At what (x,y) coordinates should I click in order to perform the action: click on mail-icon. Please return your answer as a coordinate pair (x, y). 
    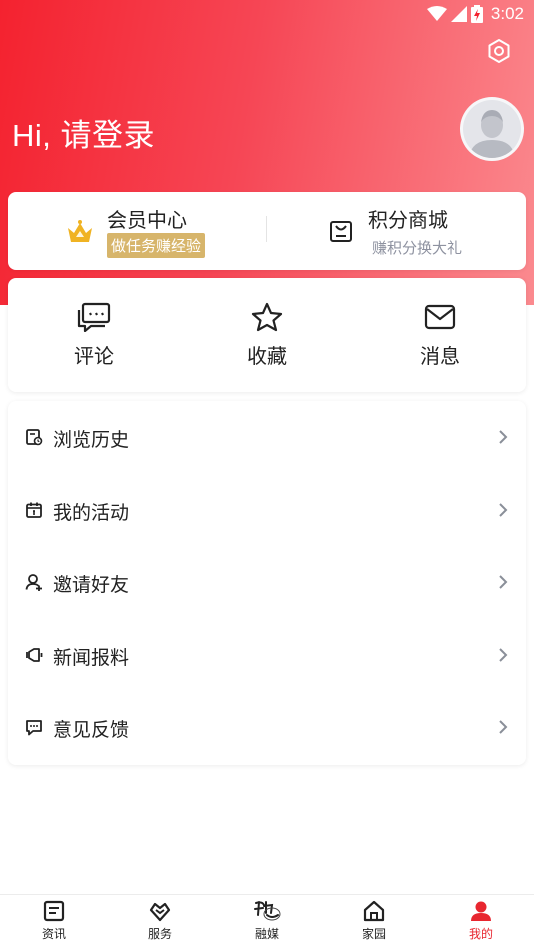
    Looking at the image, I should click on (440, 317).